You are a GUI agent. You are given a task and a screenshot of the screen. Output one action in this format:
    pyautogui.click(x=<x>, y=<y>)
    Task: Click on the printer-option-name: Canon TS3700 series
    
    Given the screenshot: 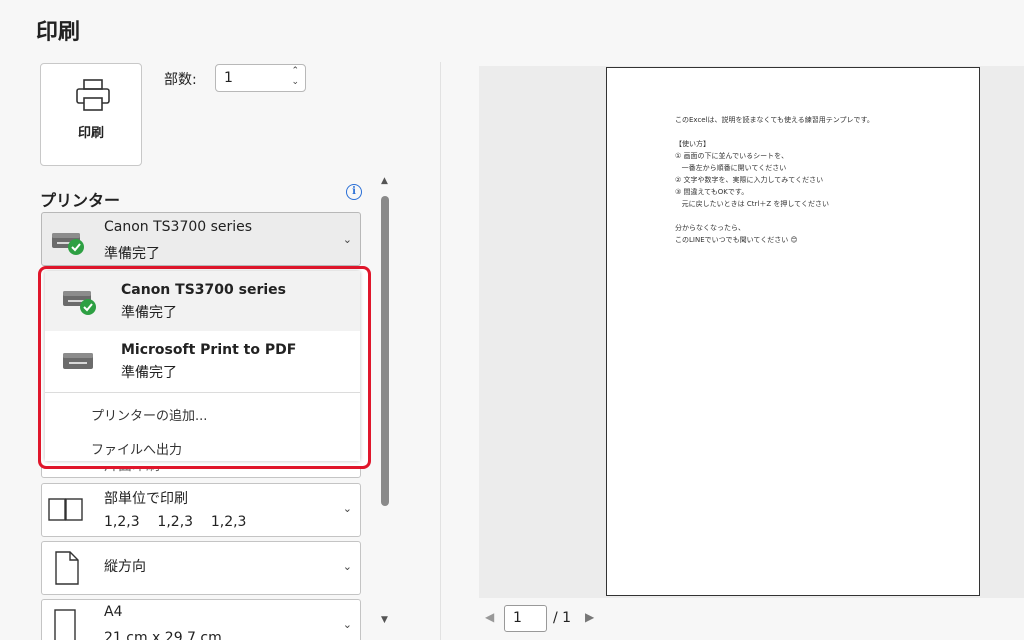 What is the action you would take?
    pyautogui.click(x=203, y=290)
    